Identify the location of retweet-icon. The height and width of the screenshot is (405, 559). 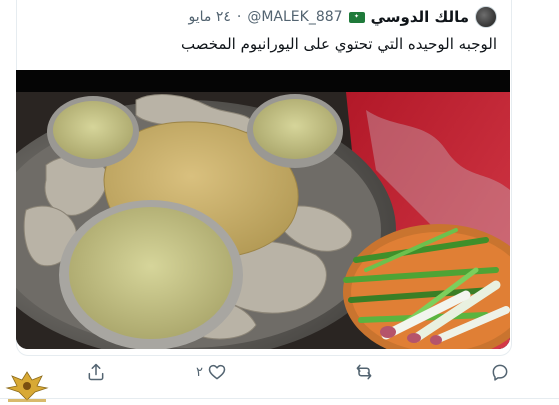
(364, 372).